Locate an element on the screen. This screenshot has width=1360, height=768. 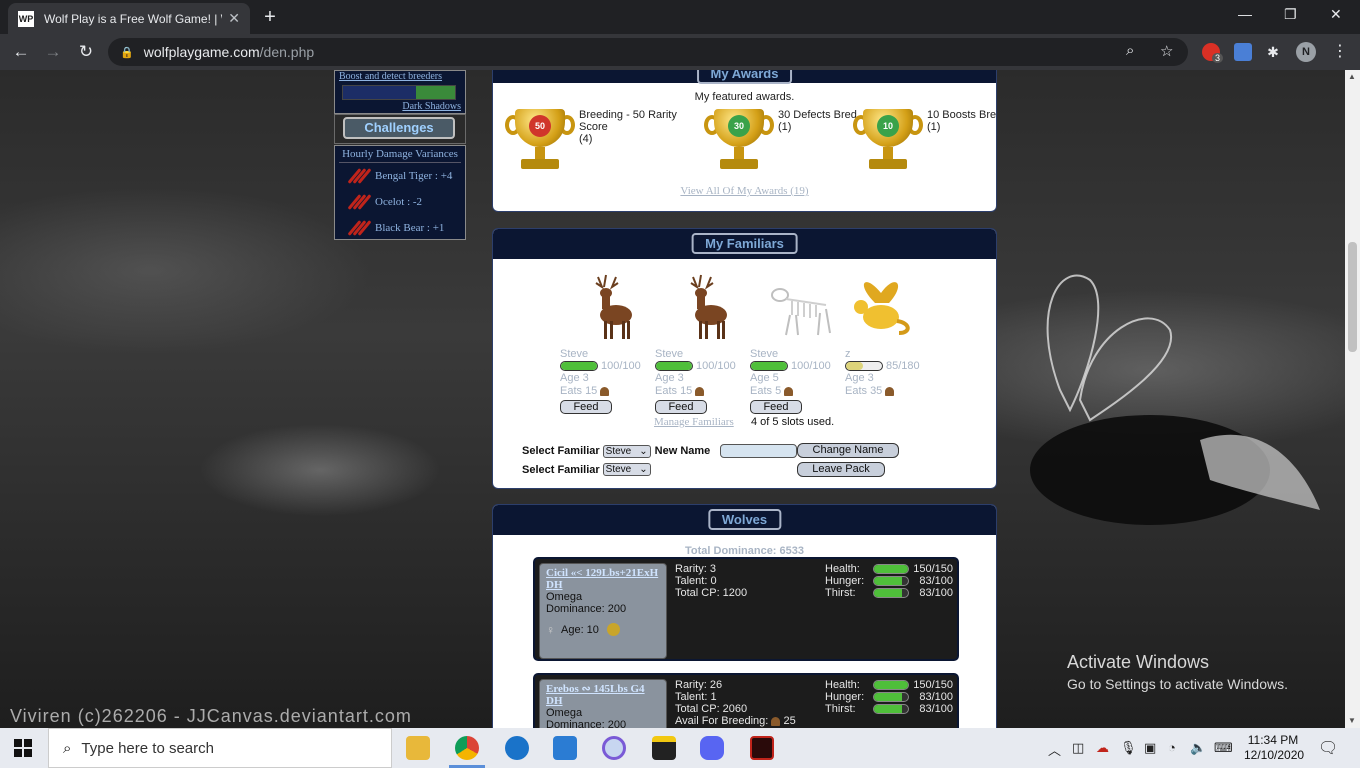
address-bar: 🔒 wolfplaygame.com/den.php ⌕ ☆ is located at coordinates (648, 52).